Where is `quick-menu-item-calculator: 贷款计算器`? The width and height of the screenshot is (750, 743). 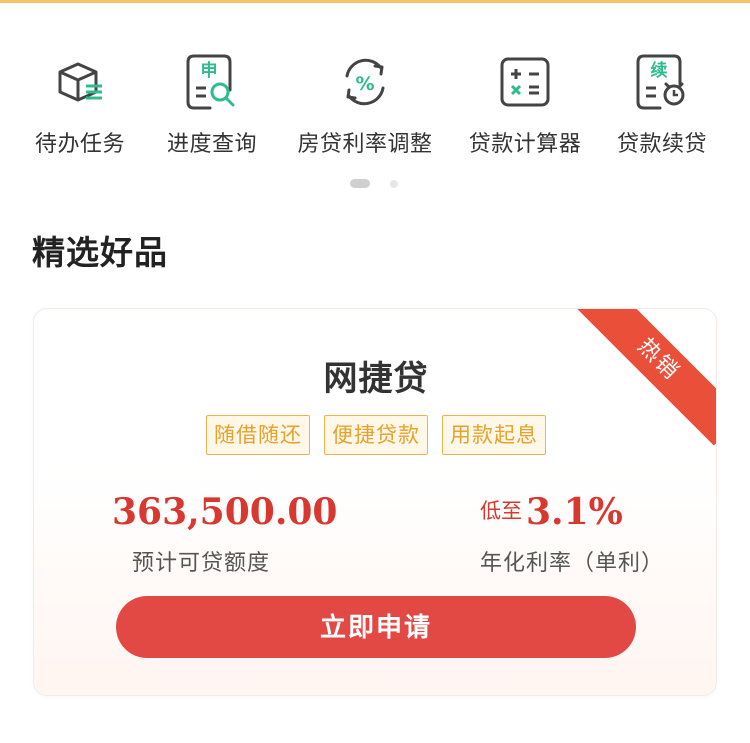 quick-menu-item-calculator: 贷款计算器 is located at coordinates (525, 104).